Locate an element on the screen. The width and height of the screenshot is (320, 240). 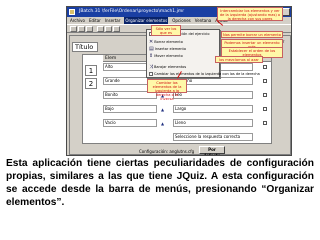
menu-insertar: Insertar is located at coordinates (113, 20).